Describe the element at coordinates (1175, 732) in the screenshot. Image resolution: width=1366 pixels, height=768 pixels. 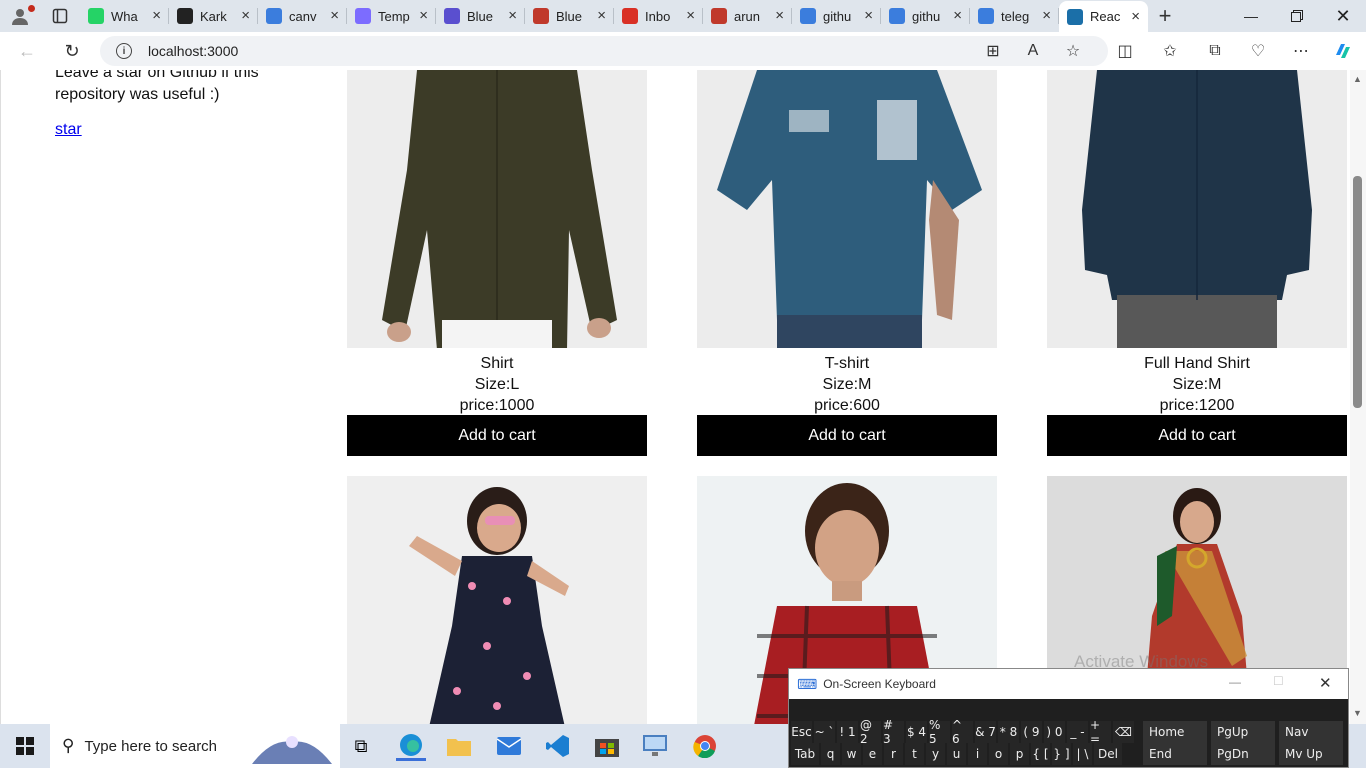
I see `osk-key: Home` at that location.